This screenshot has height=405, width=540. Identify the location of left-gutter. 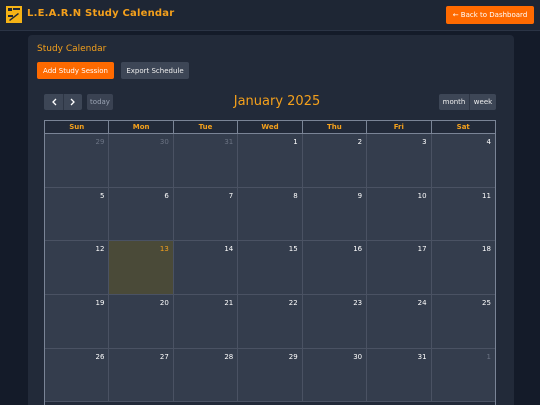
(13, 218).